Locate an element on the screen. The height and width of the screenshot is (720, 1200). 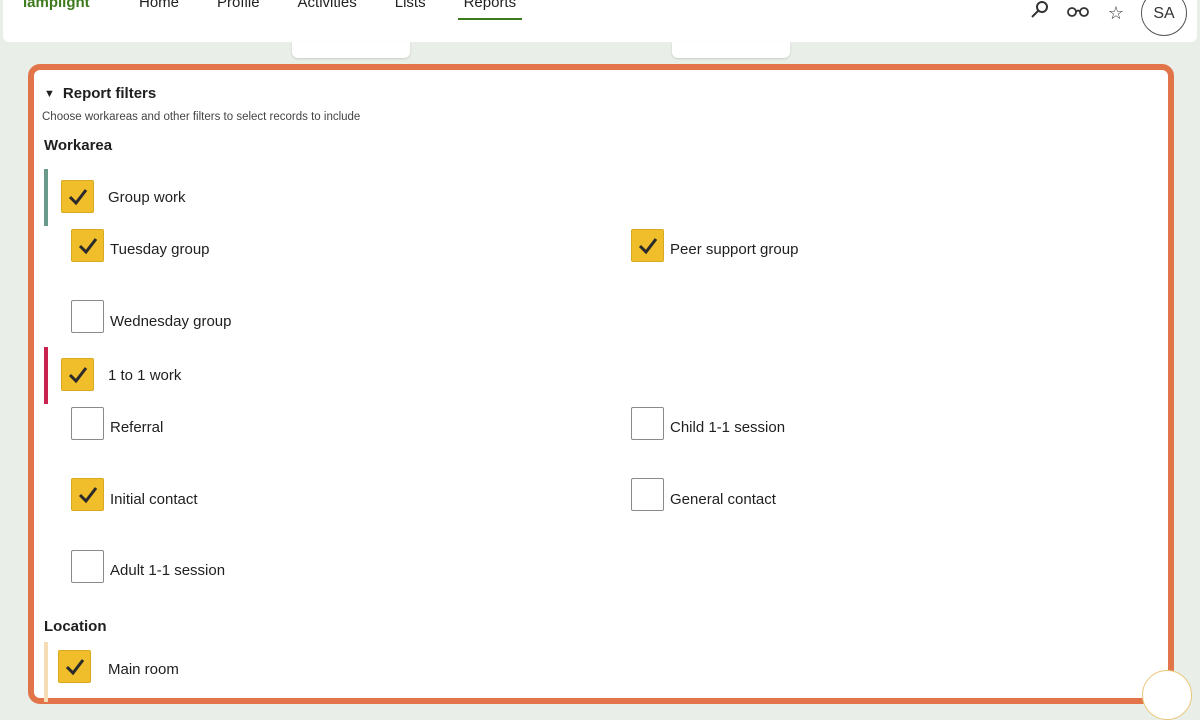
initial-contact-checkbox is located at coordinates (87, 494).